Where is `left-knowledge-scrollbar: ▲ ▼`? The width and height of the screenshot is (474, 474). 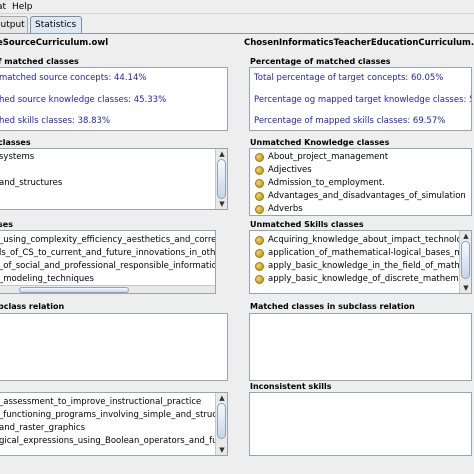
left-knowledge-scrollbar: ▲ ▼ is located at coordinates (221, 179).